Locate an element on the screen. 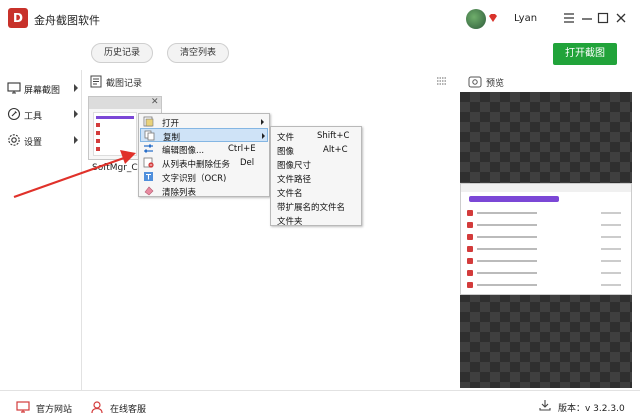 Image resolution: width=640 pixels, height=420 pixels. menu-item-remove-task: 从列表中删除任务 Del is located at coordinates (204, 163).